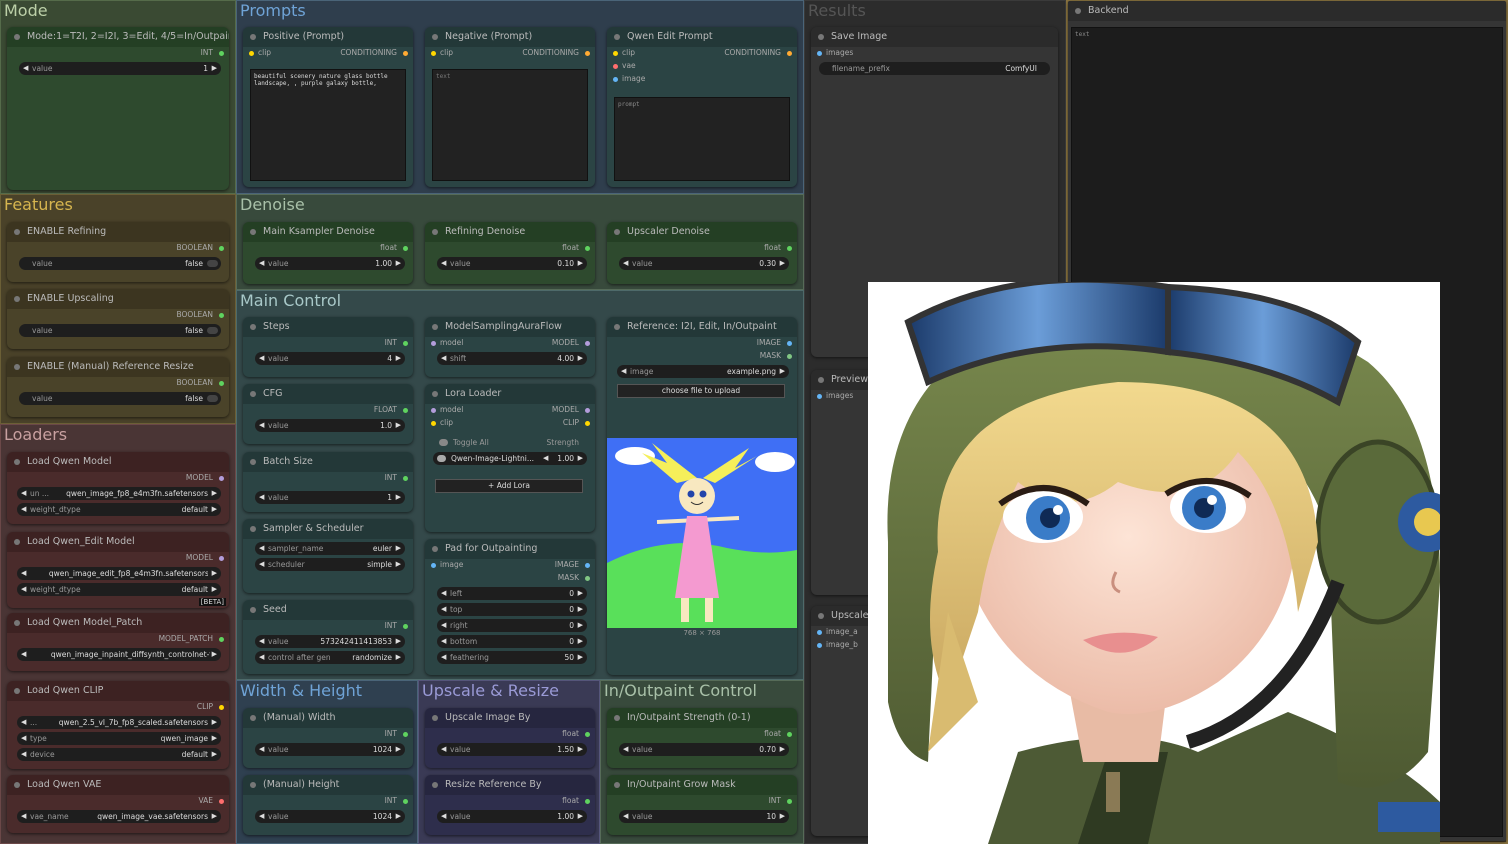  I want to click on value-widget: ◀ value 1024 ▶, so click(330, 816).